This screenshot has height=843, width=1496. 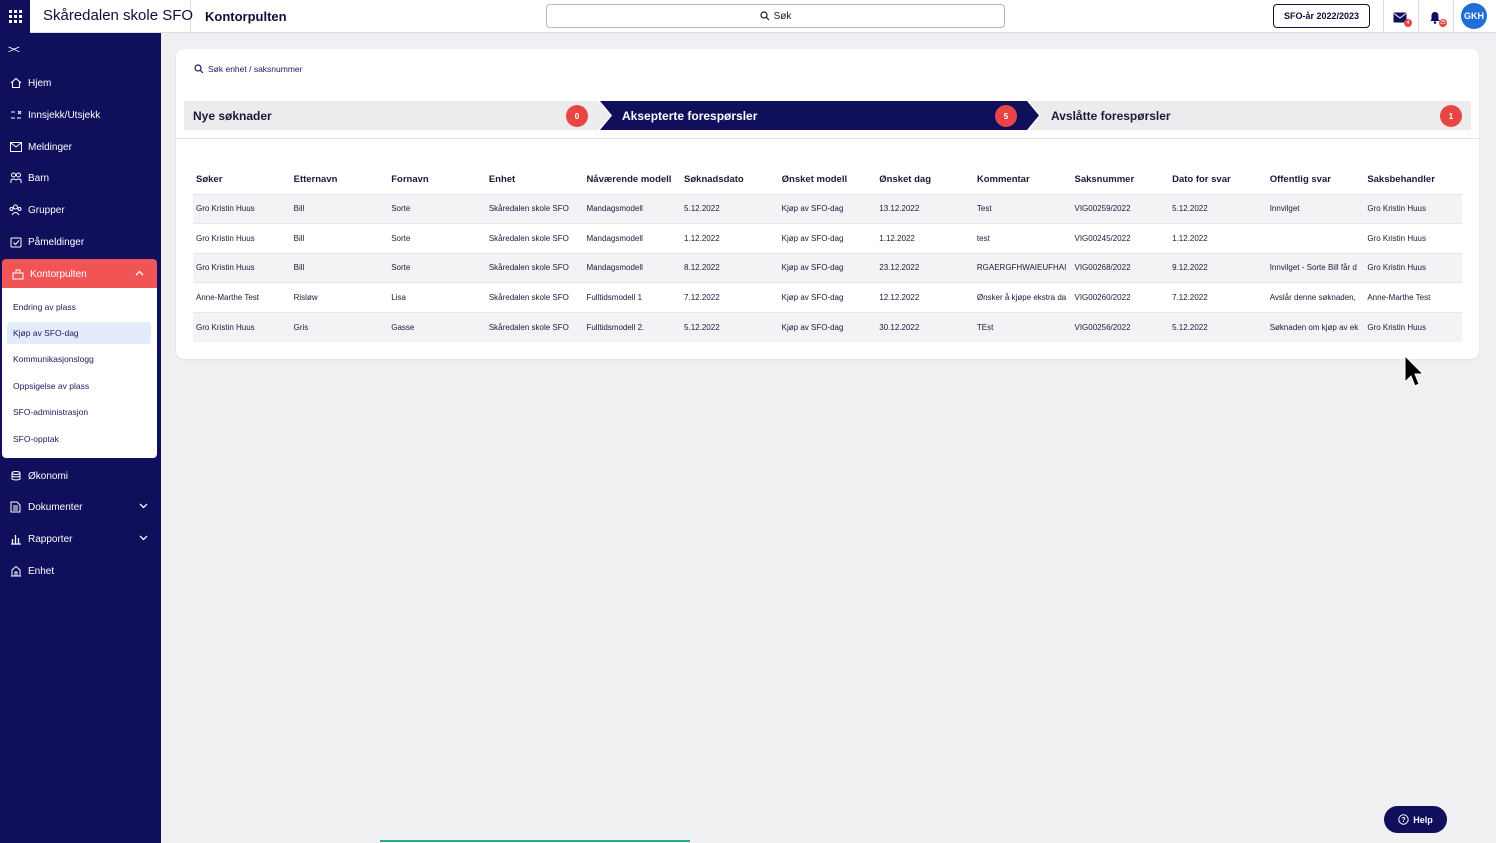 What do you see at coordinates (1022, 326) in the screenshot?
I see `table-cell: TEst` at bounding box center [1022, 326].